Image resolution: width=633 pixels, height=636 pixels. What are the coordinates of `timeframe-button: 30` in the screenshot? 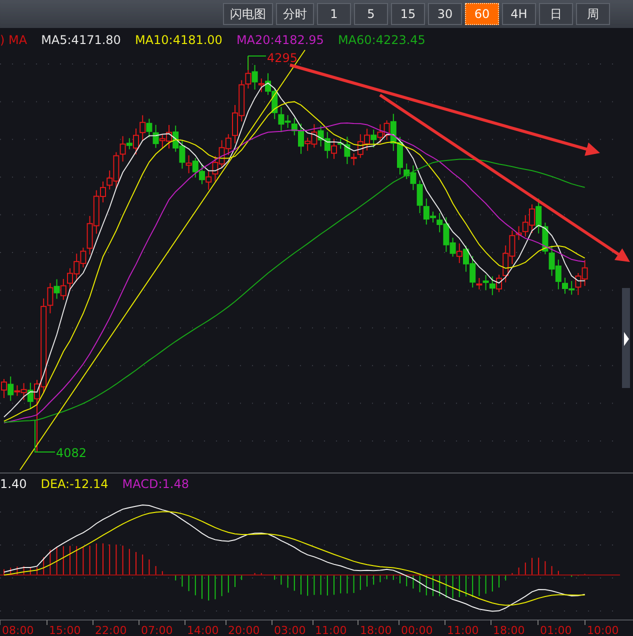 It's located at (445, 14).